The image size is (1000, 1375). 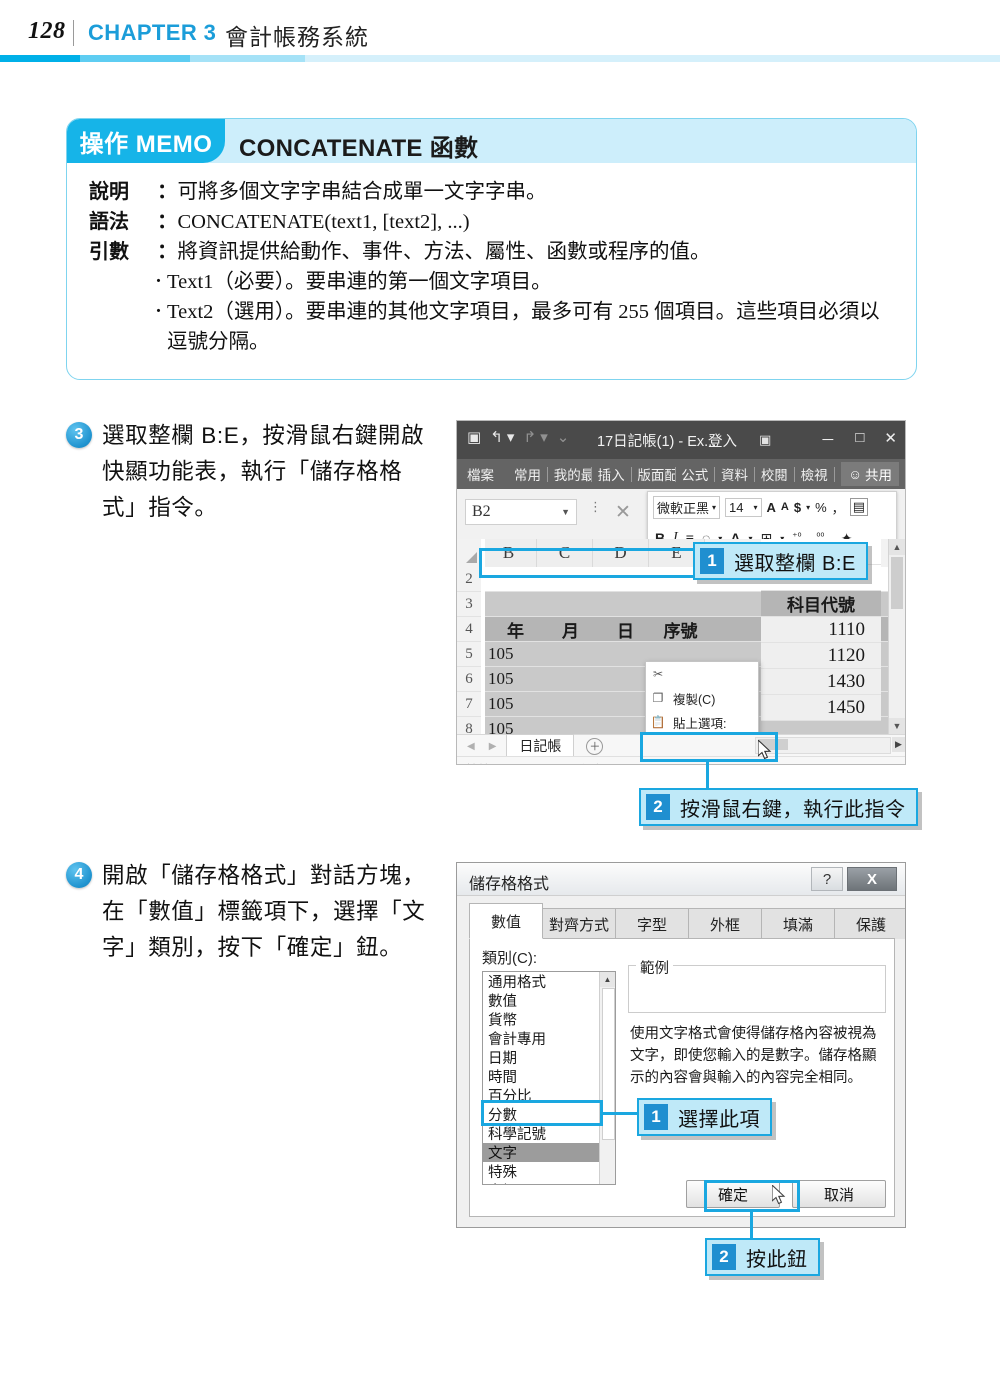 I want to click on sheet-prev-icon: ◀, so click(x=471, y=746).